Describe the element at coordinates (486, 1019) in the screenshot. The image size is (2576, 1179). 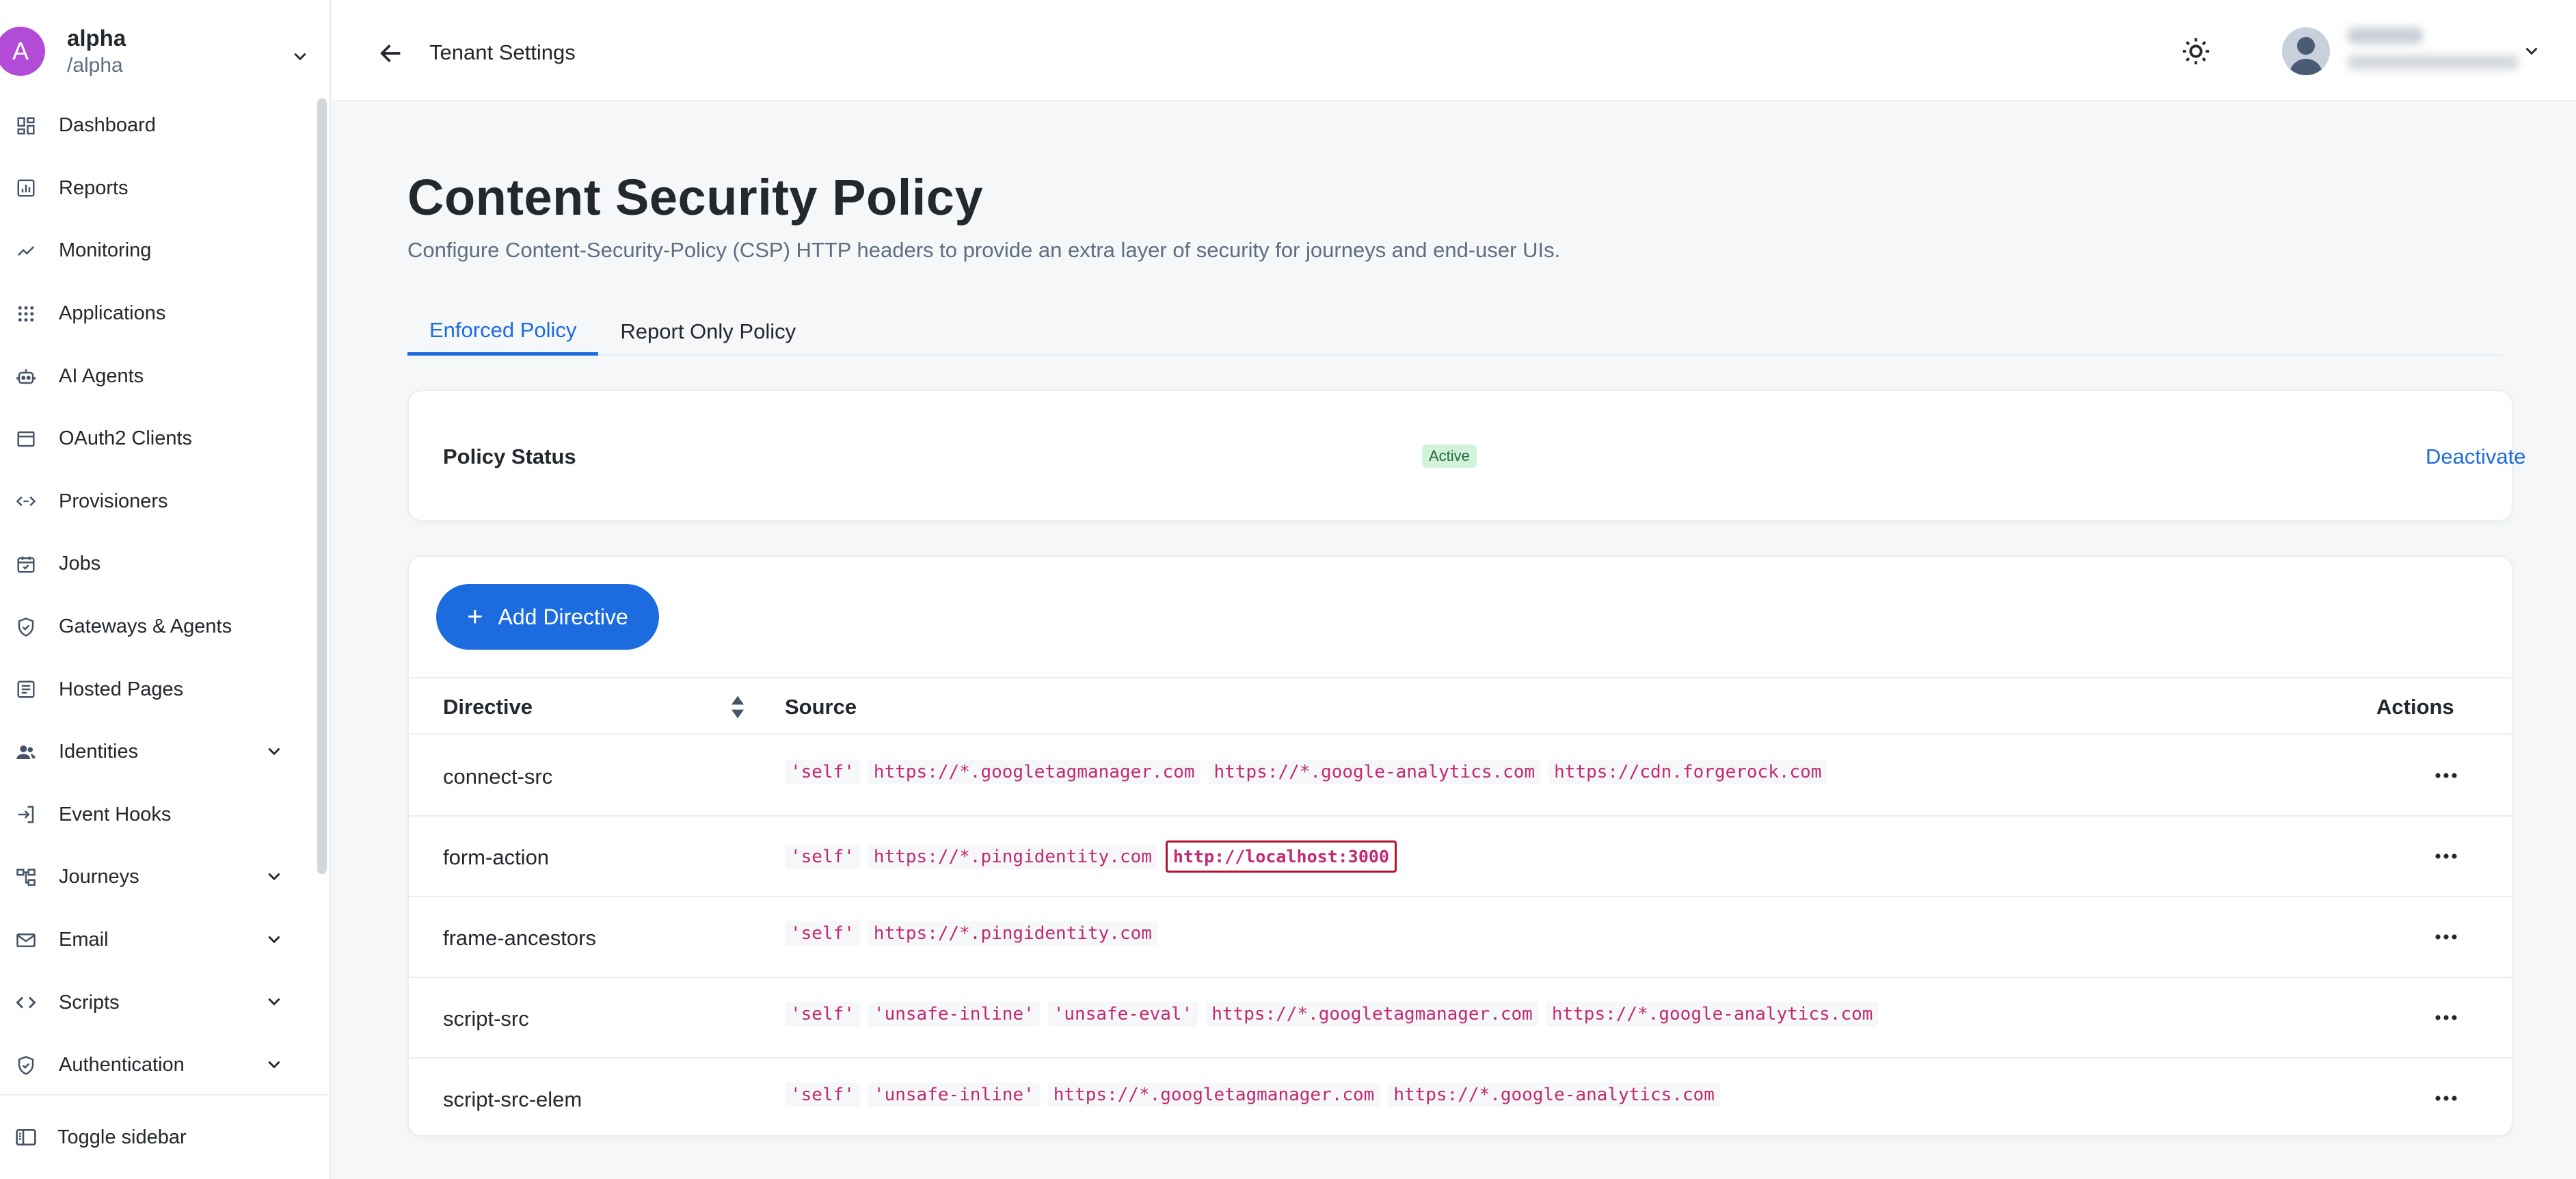
I see `directive-name: script-src` at that location.